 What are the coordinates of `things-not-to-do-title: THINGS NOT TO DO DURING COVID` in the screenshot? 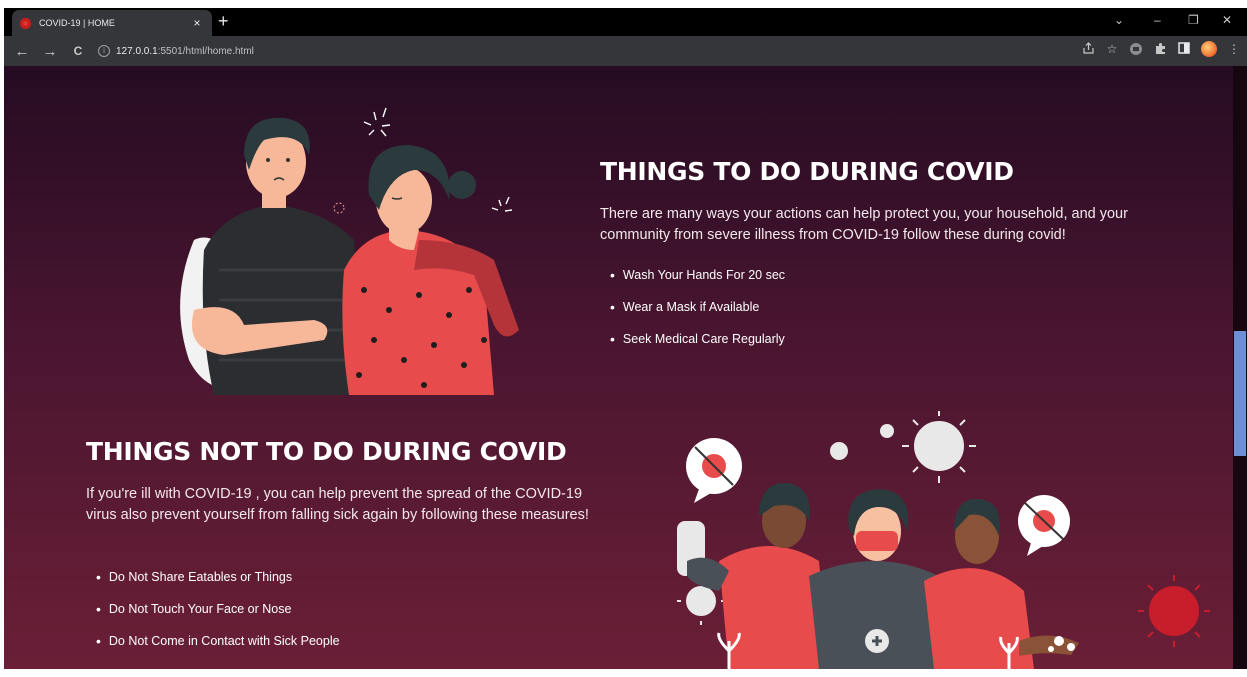 It's located at (326, 451).